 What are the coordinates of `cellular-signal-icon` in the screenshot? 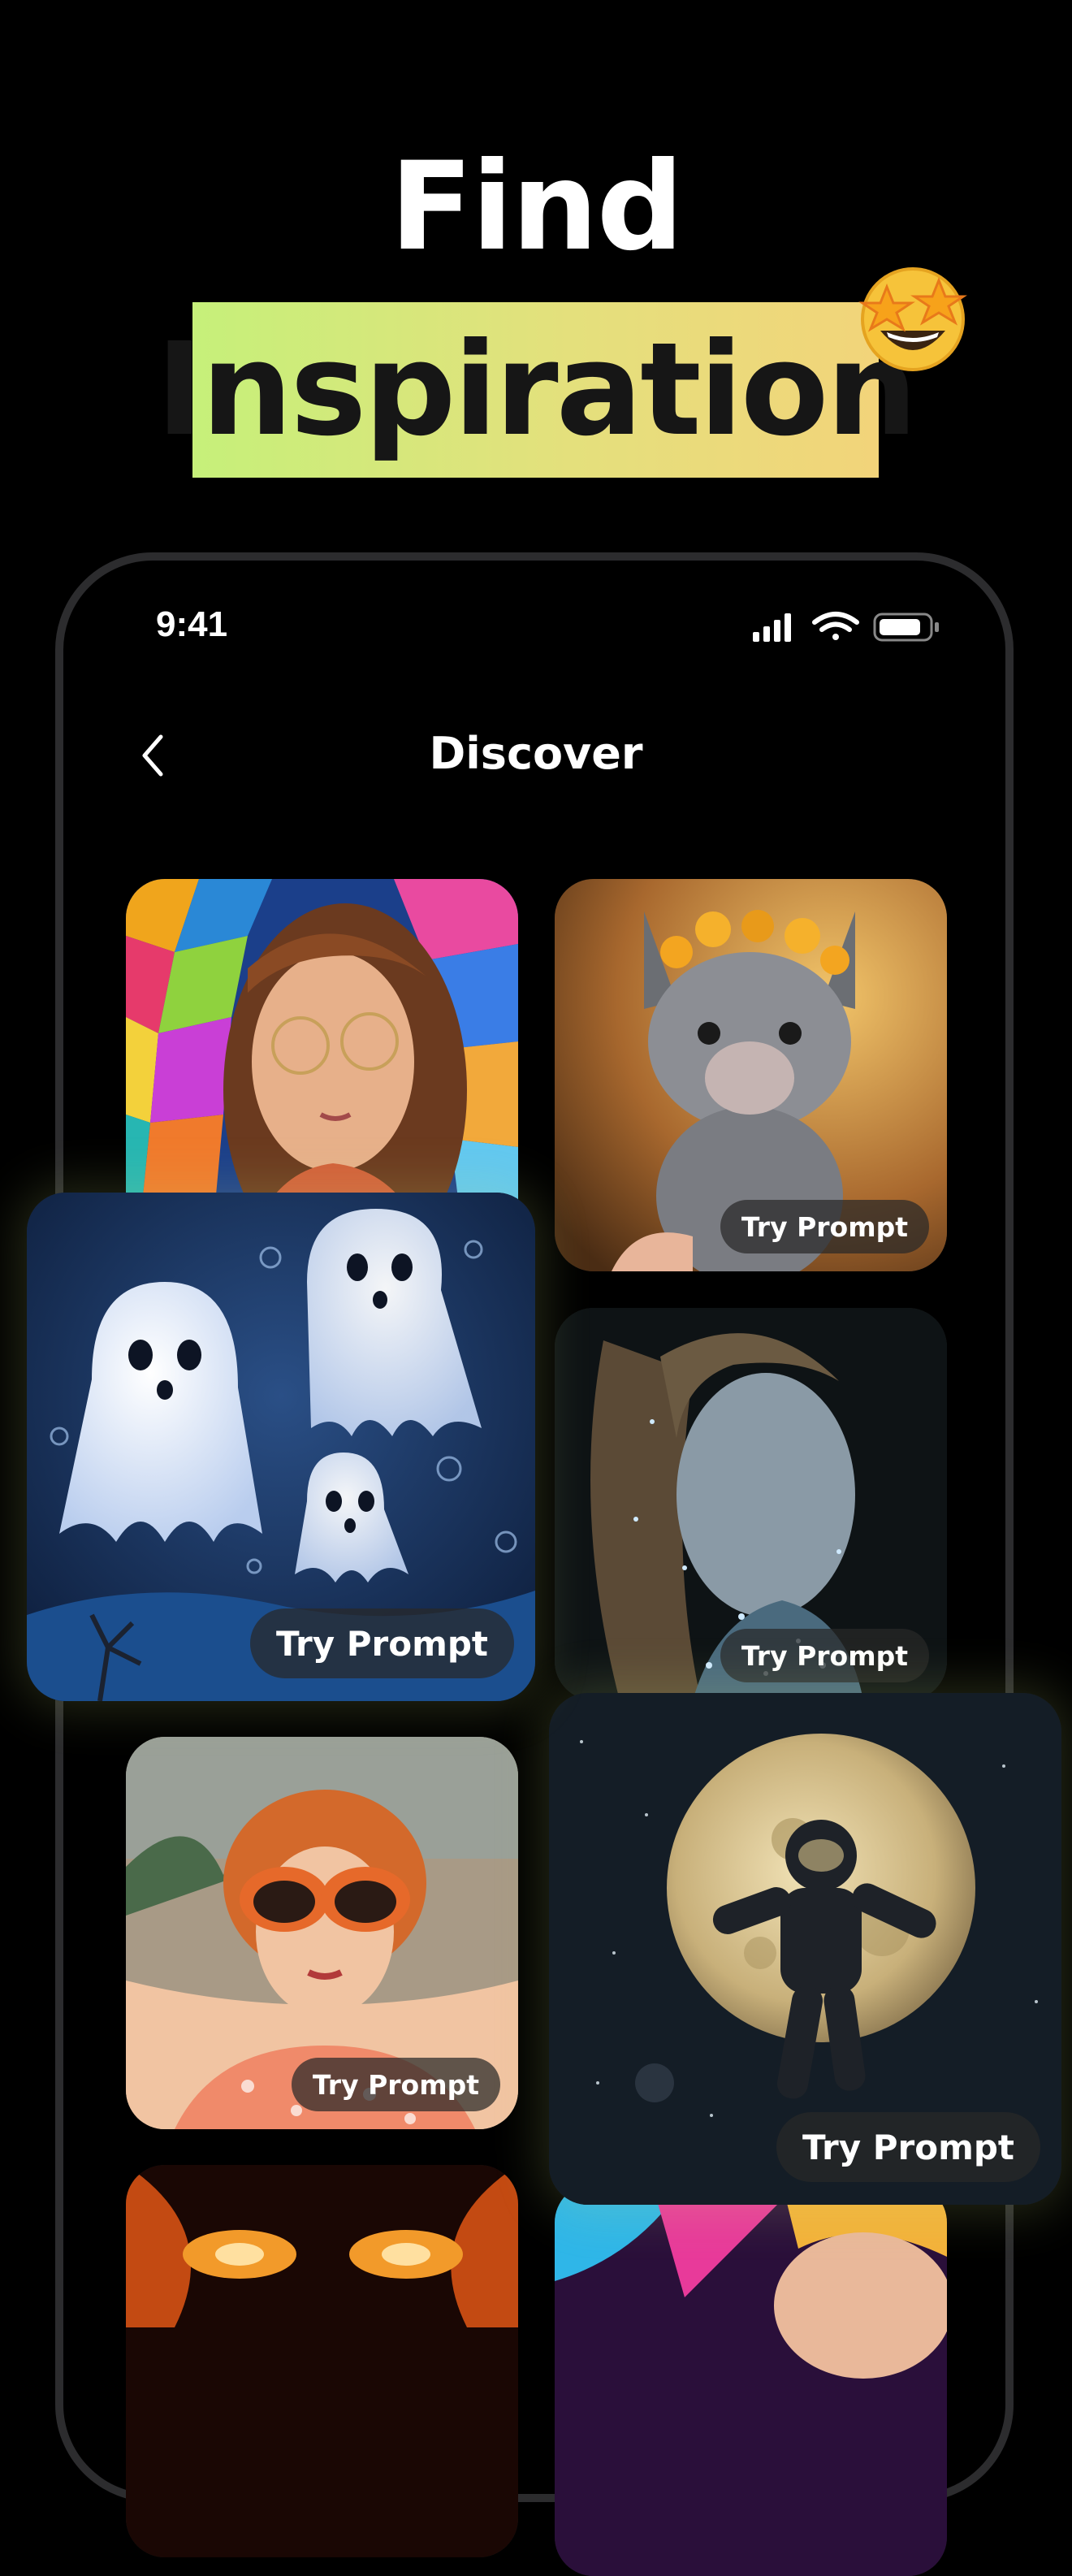 It's located at (772, 627).